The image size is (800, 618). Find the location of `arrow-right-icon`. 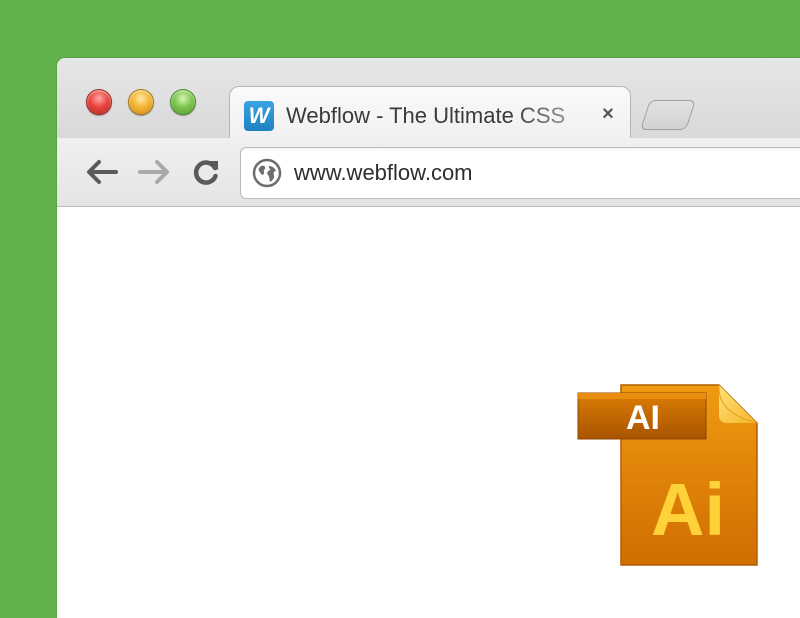

arrow-right-icon is located at coordinates (153, 172).